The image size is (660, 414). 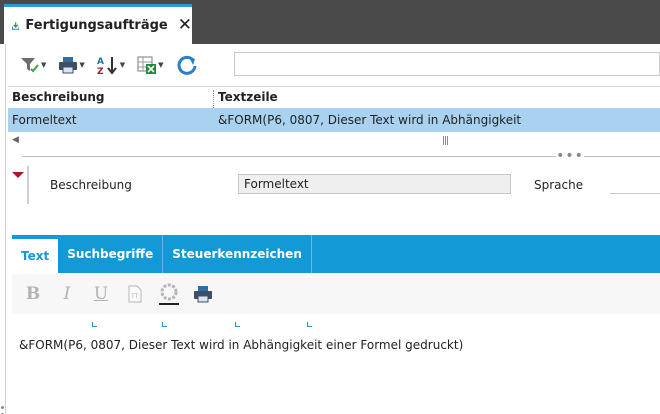 I want to click on editor-print-button, so click(x=203, y=294).